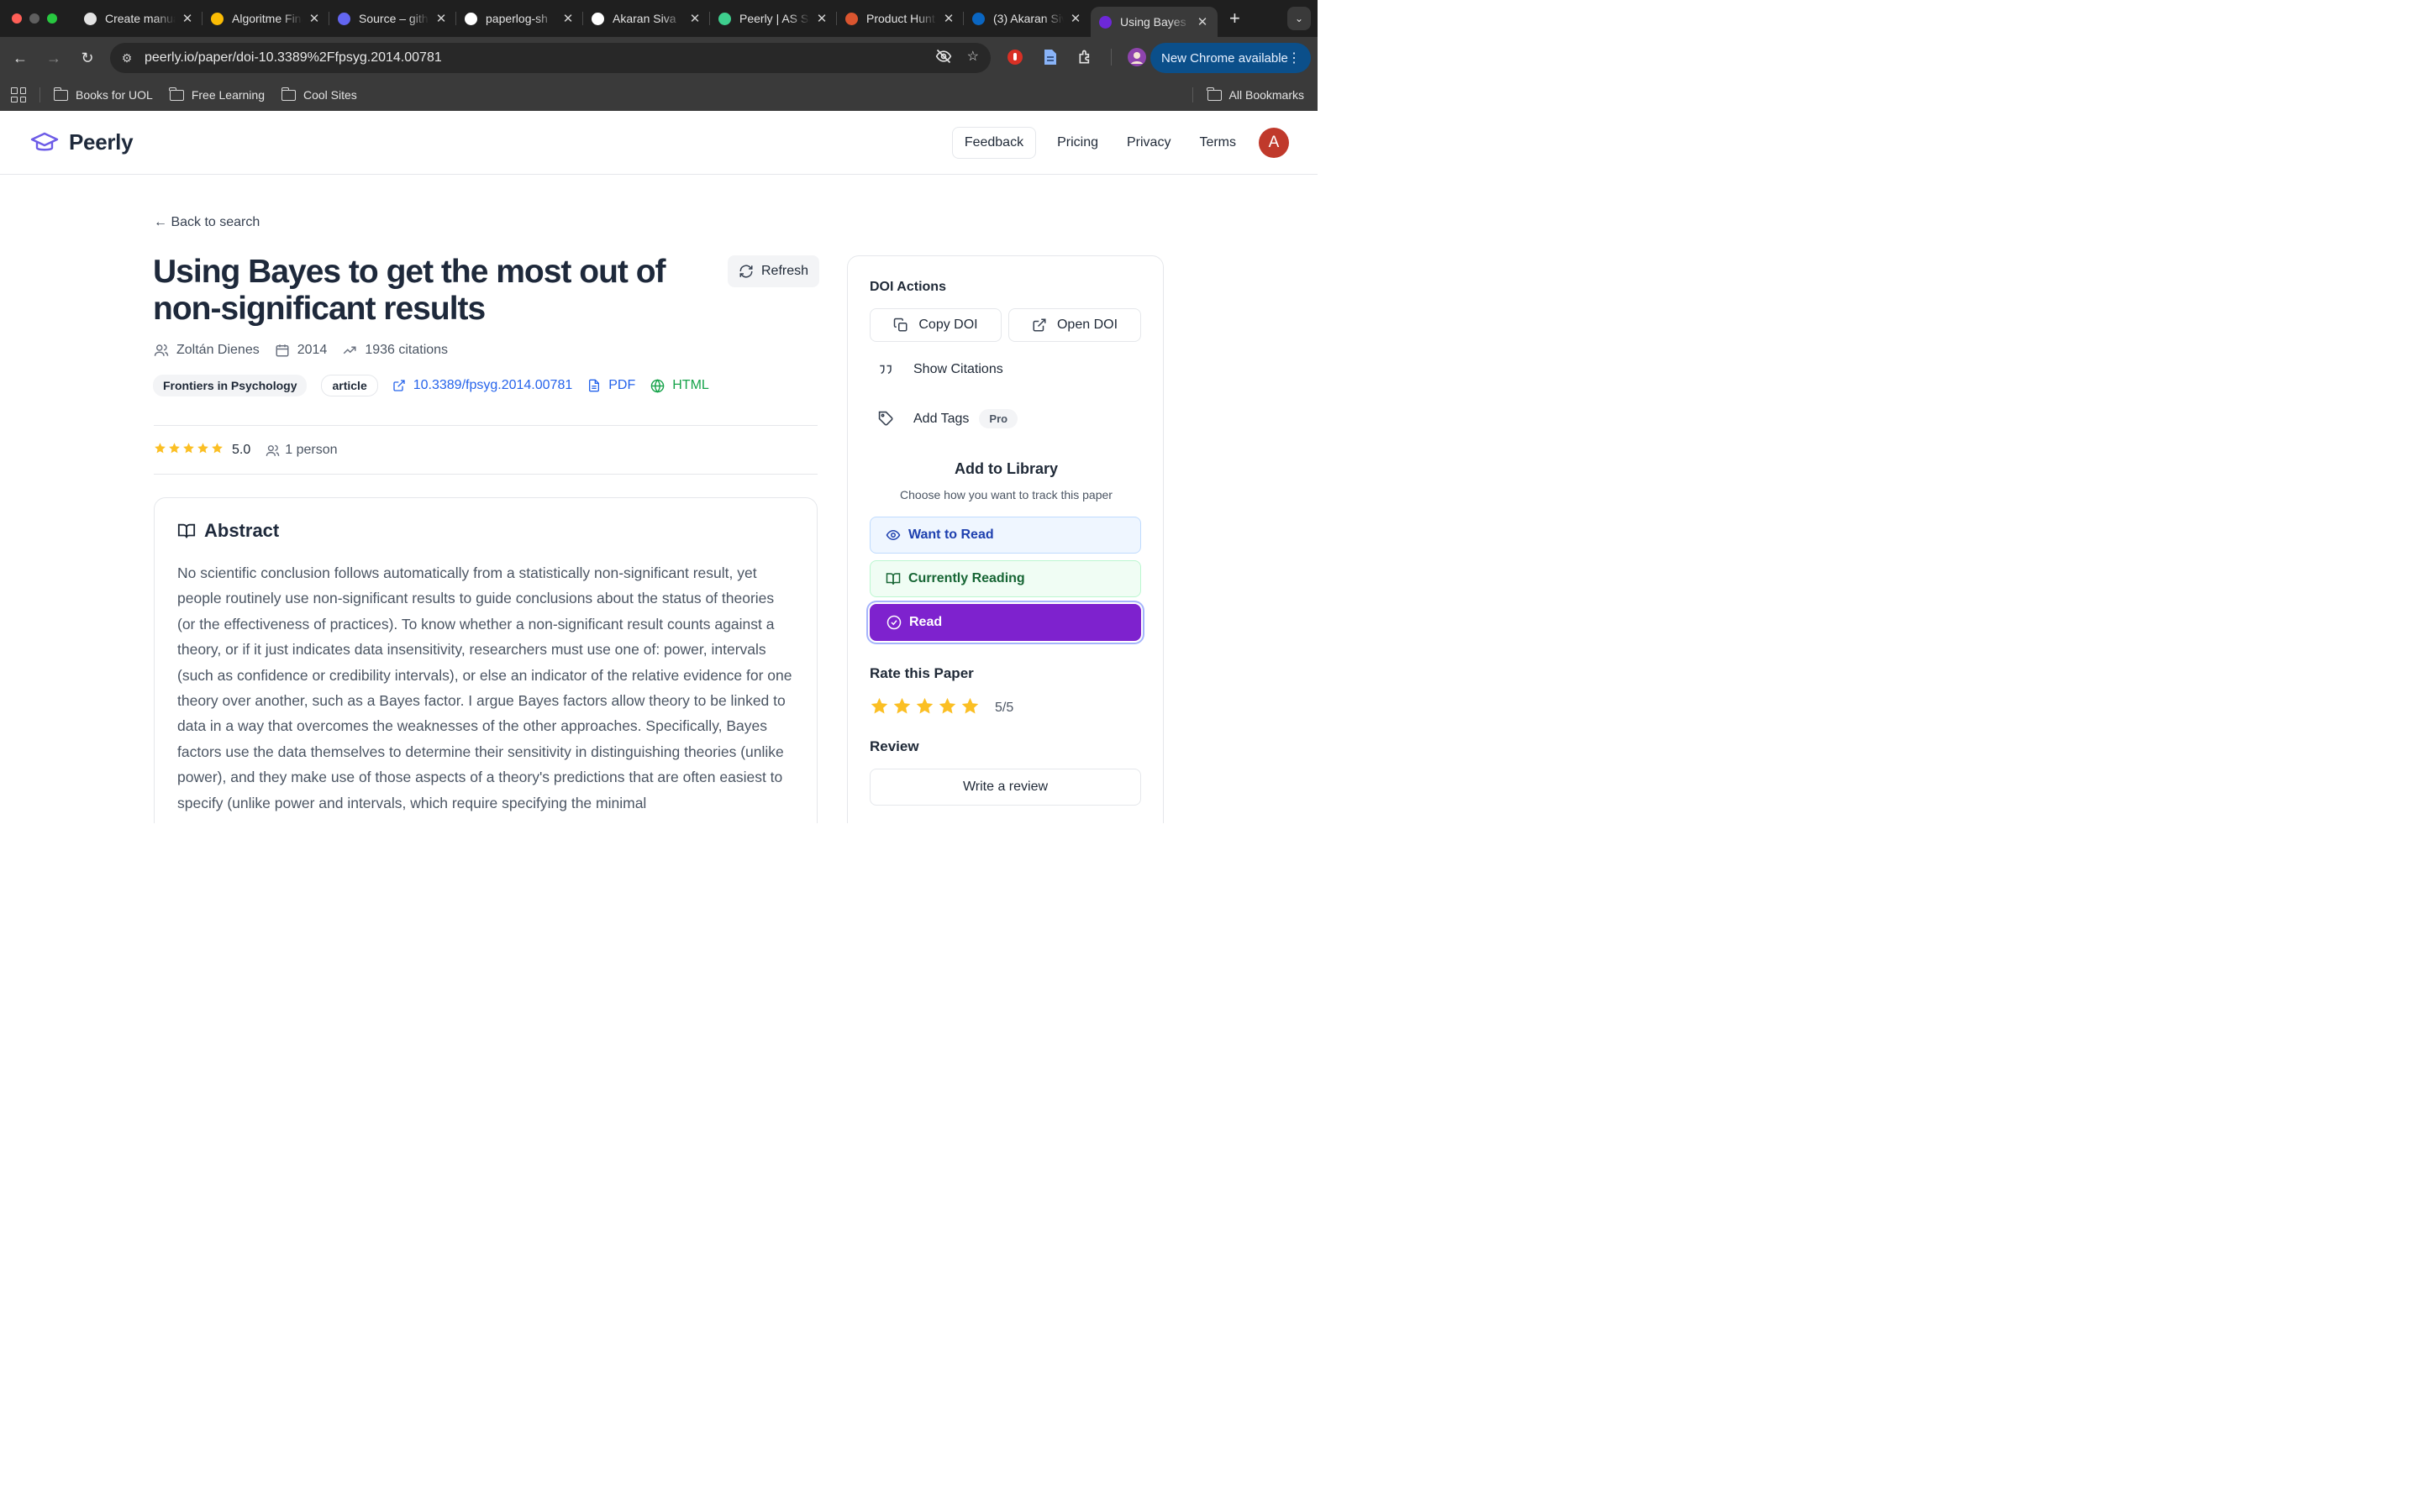  Describe the element at coordinates (611, 385) in the screenshot. I see `pdf-link: PDF` at that location.